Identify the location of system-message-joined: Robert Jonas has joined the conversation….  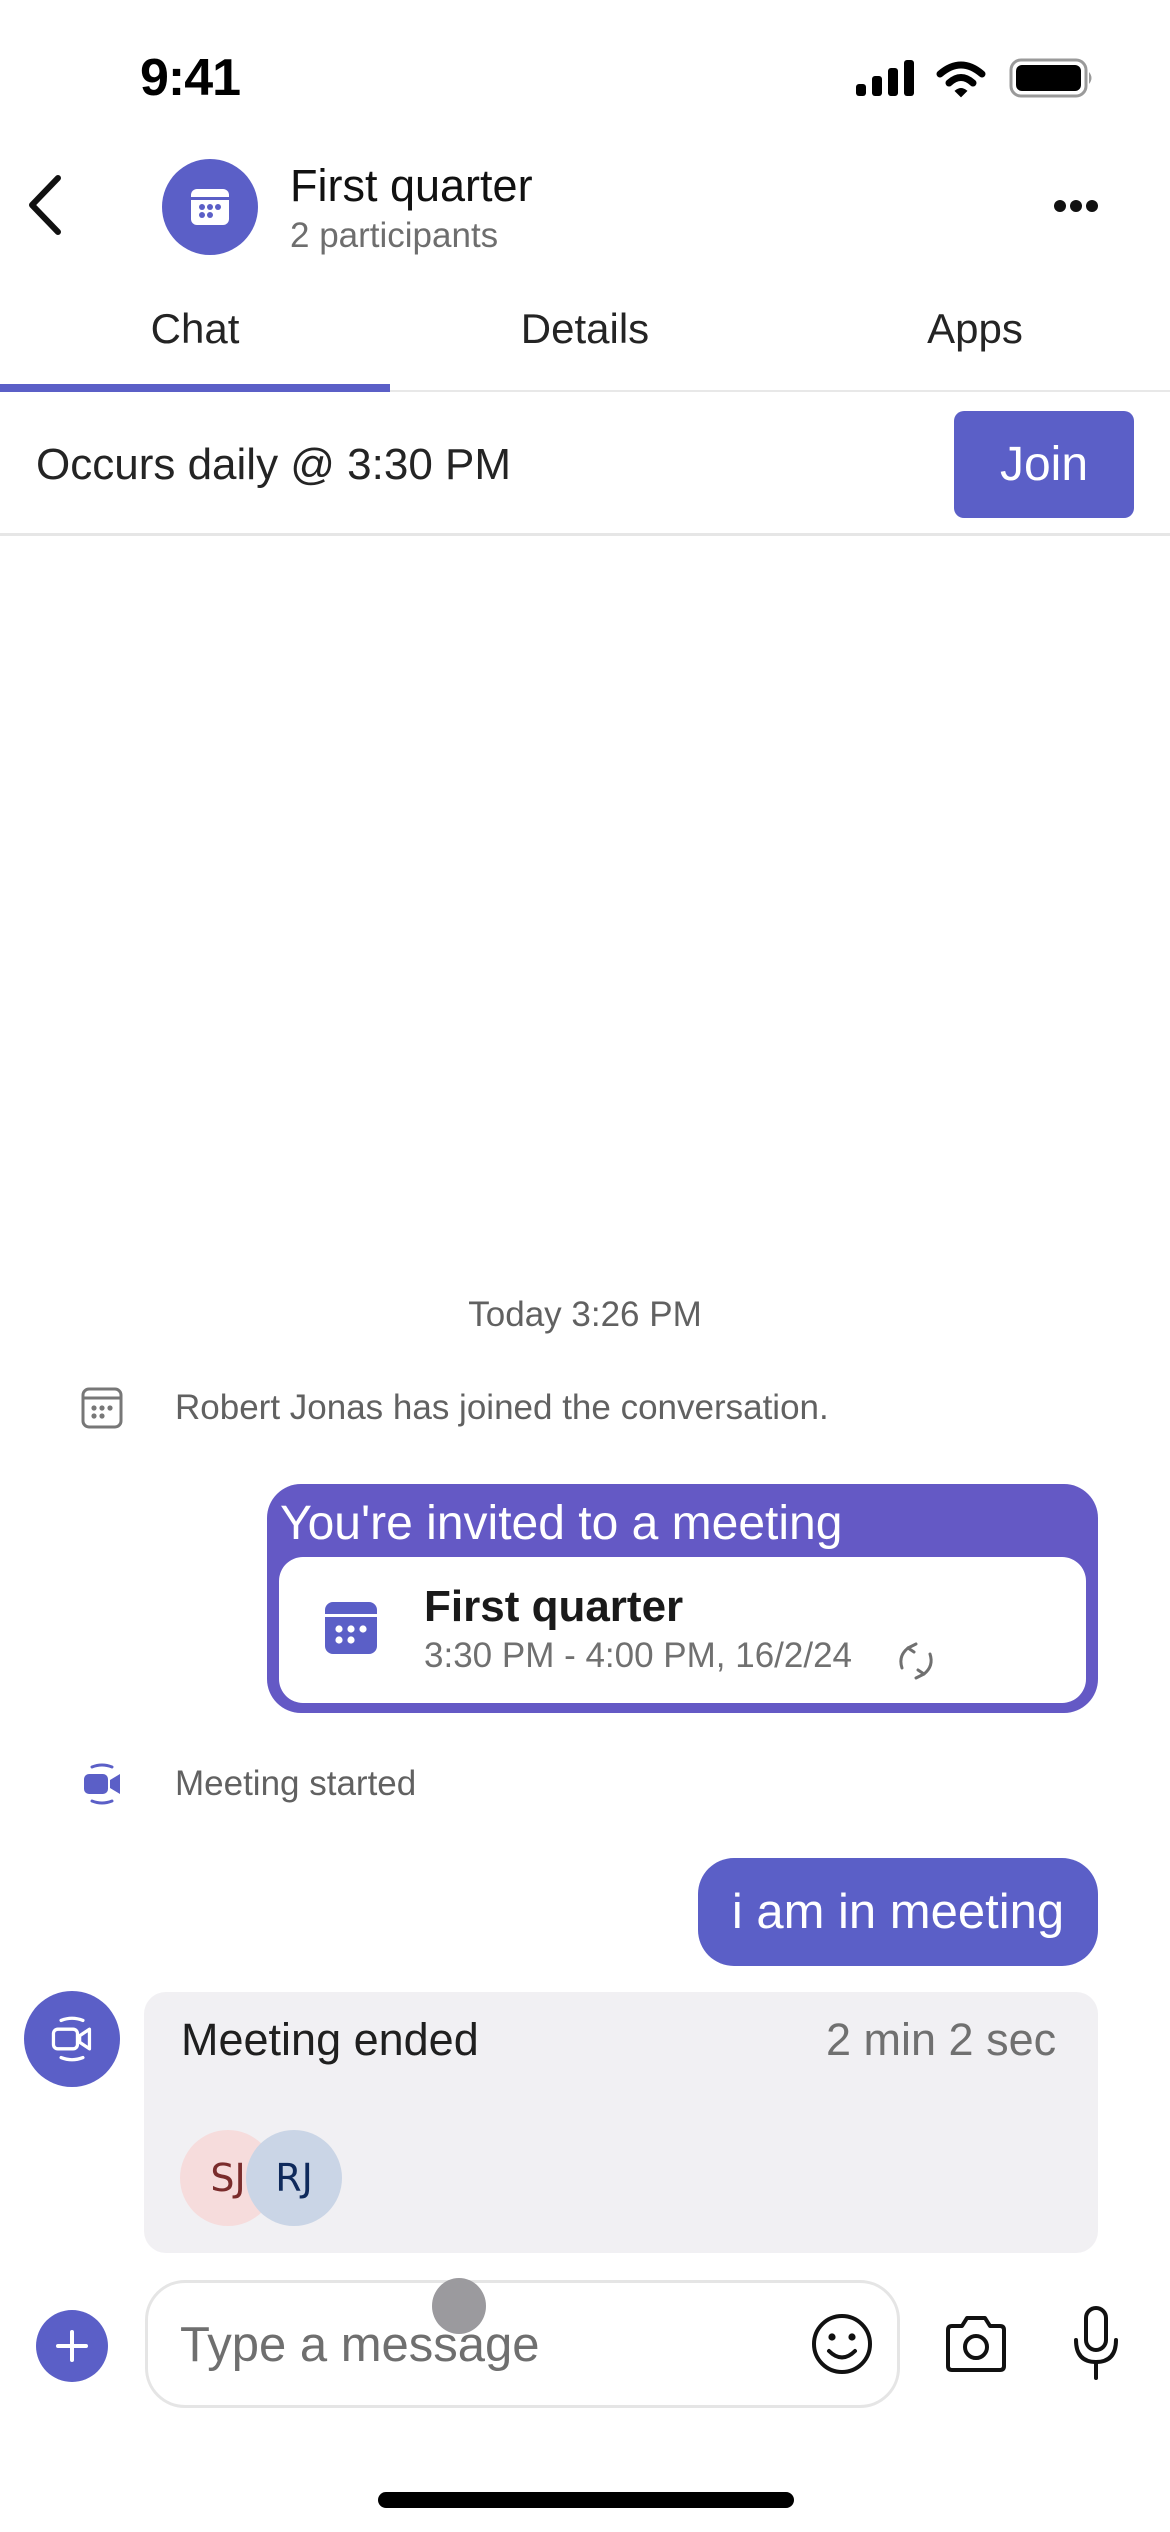
(502, 1407).